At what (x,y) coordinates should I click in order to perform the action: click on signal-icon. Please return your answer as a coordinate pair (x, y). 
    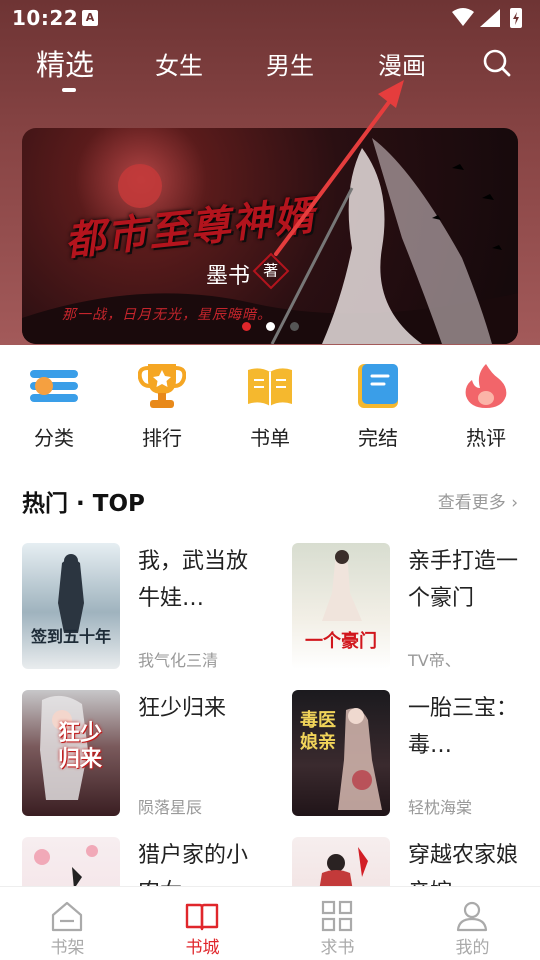
    Looking at the image, I should click on (490, 18).